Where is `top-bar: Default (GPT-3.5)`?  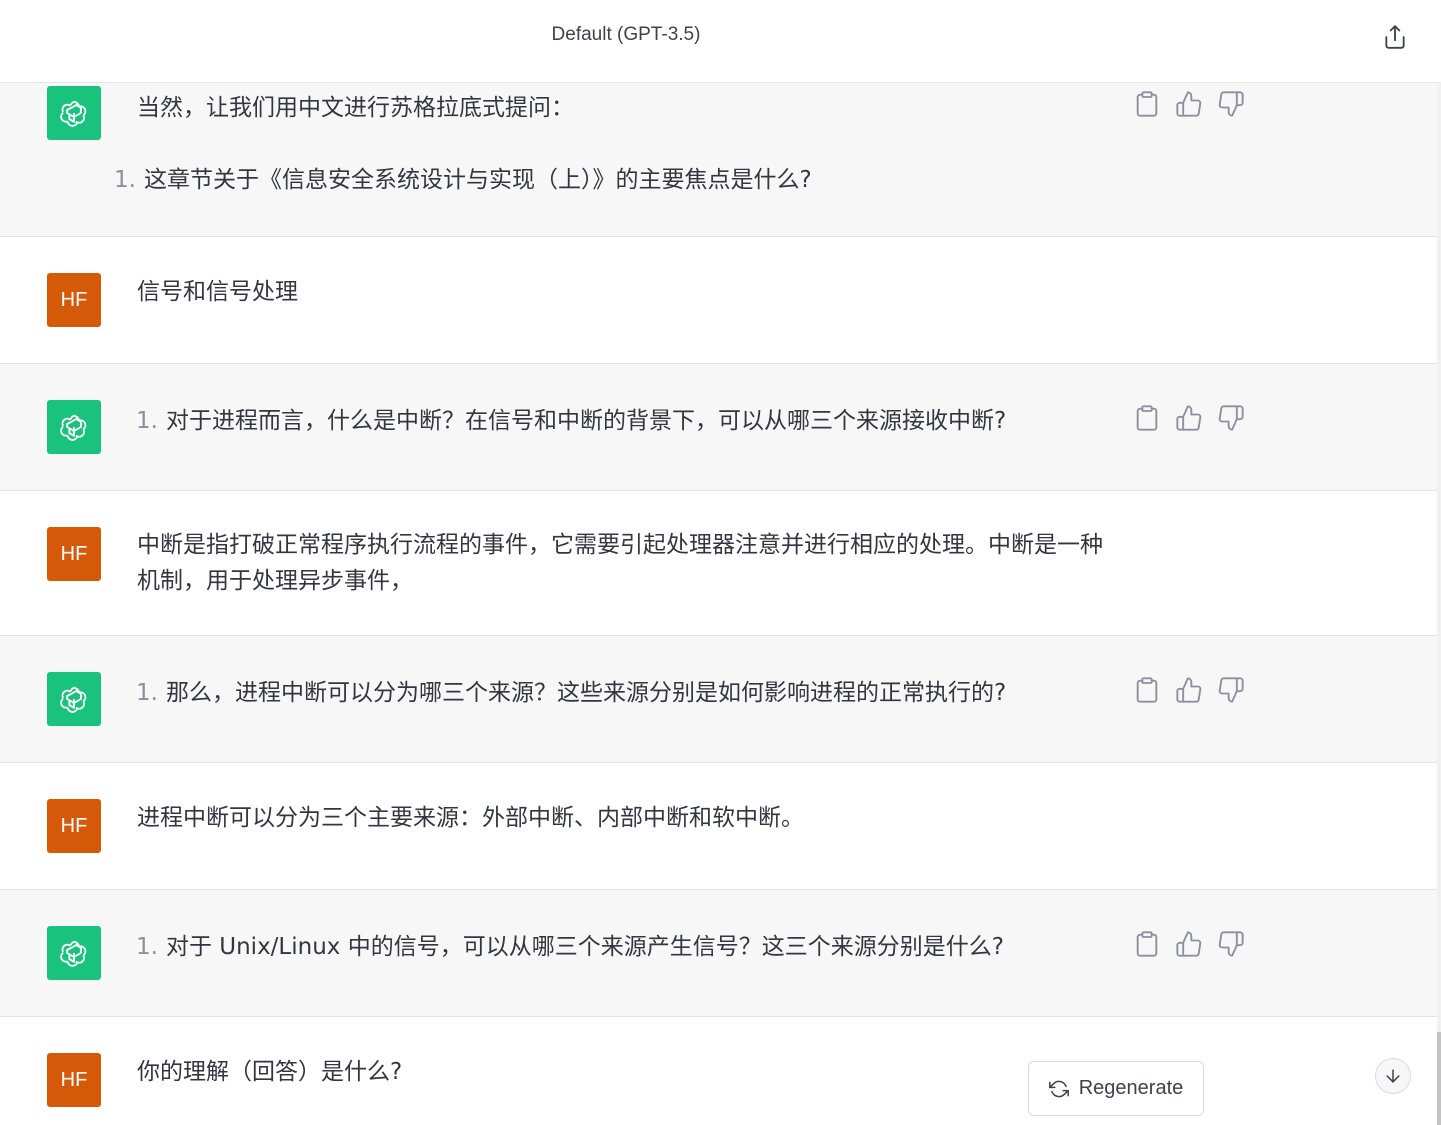
top-bar: Default (GPT-3.5) is located at coordinates (718, 41).